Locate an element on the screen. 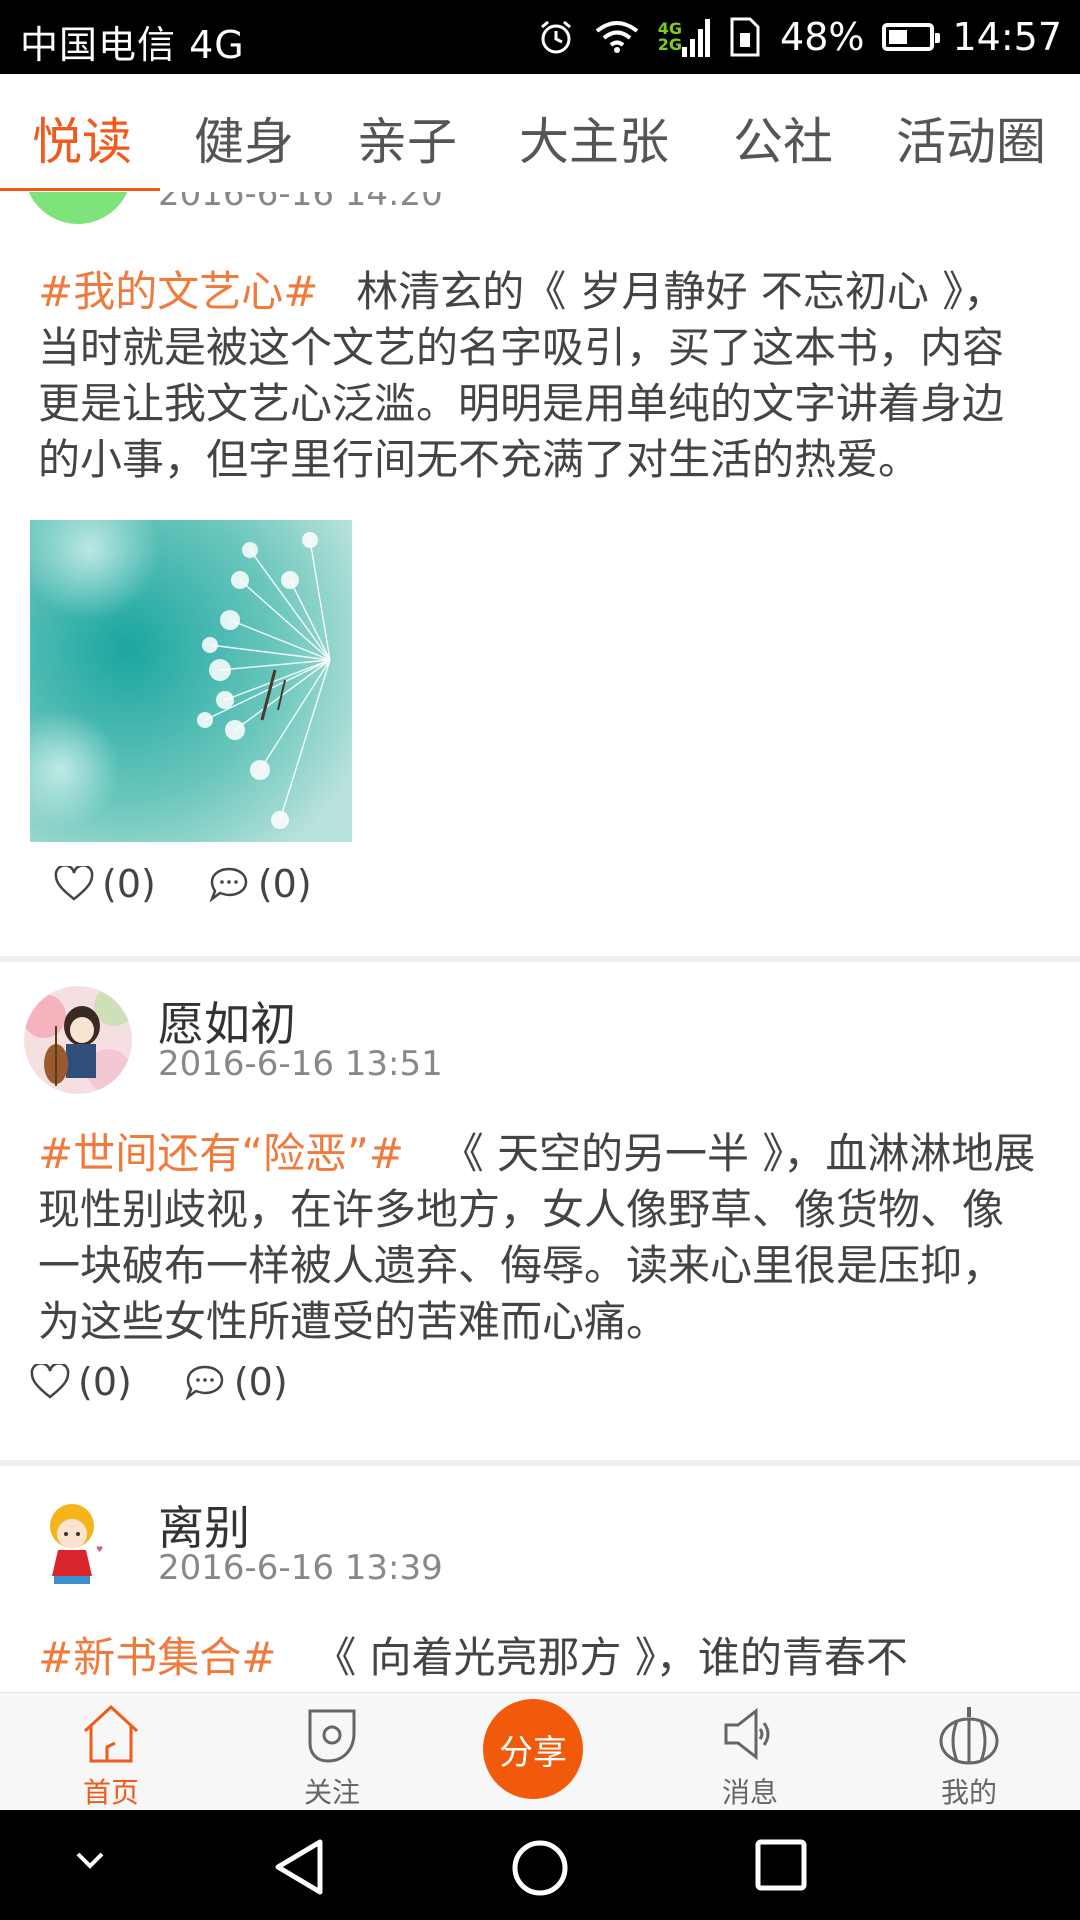 Image resolution: width=1080 pixels, height=1920 pixels. signal-icon: 4G 2G is located at coordinates (684, 37).